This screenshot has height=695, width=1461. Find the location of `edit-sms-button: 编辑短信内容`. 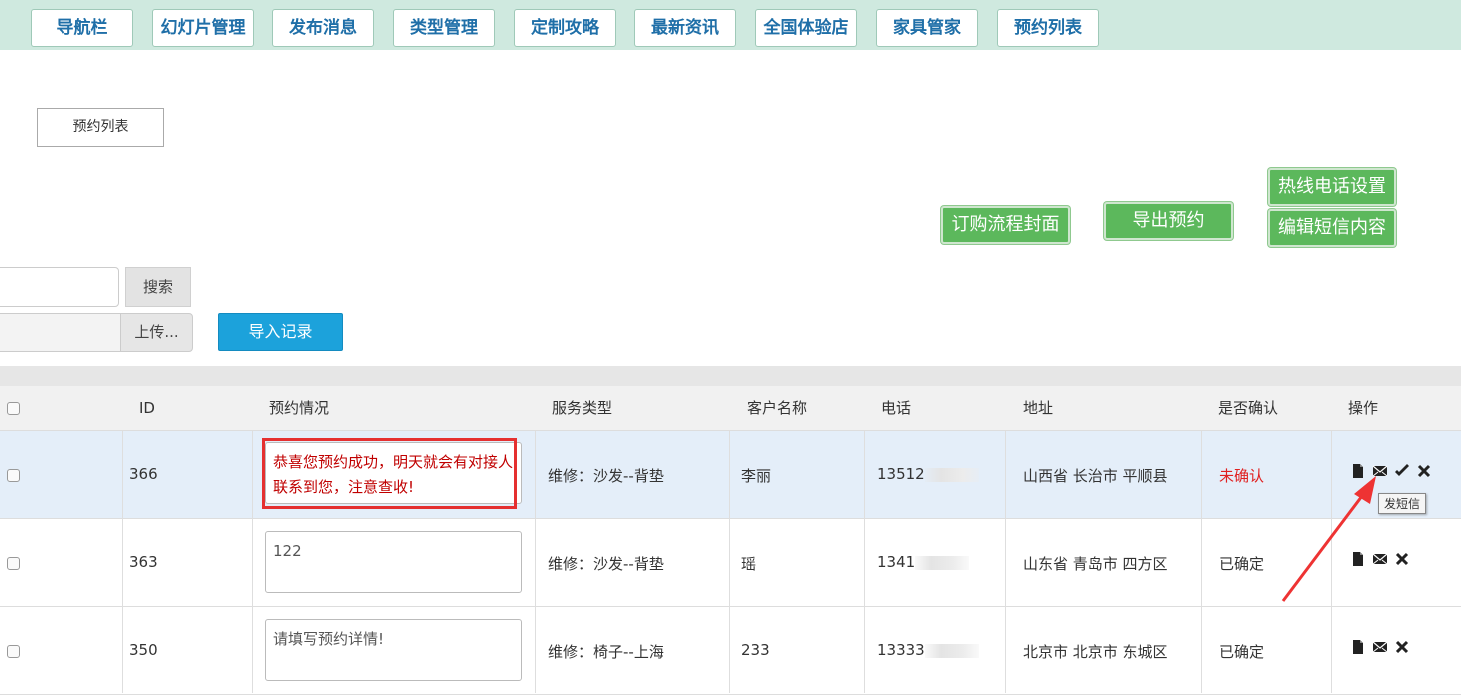

edit-sms-button: 编辑短信内容 is located at coordinates (1332, 228).